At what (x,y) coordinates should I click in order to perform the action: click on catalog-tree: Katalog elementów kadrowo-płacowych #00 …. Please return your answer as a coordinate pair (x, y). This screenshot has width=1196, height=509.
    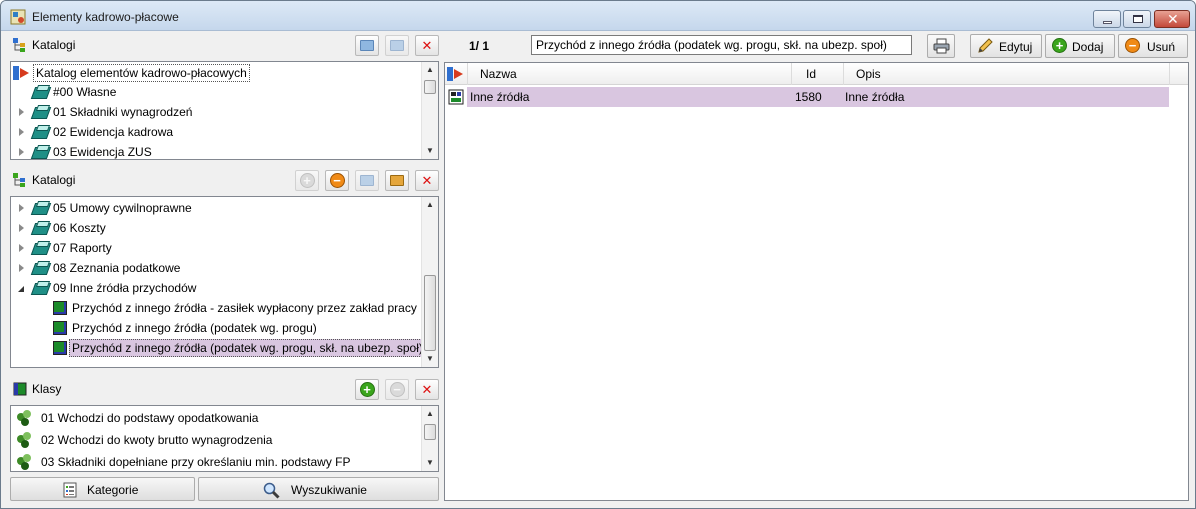
    Looking at the image, I should click on (224, 110).